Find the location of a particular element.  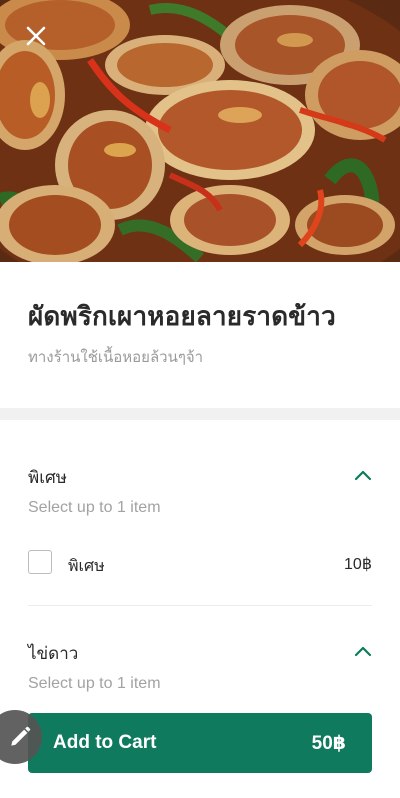

divider is located at coordinates (200, 605).